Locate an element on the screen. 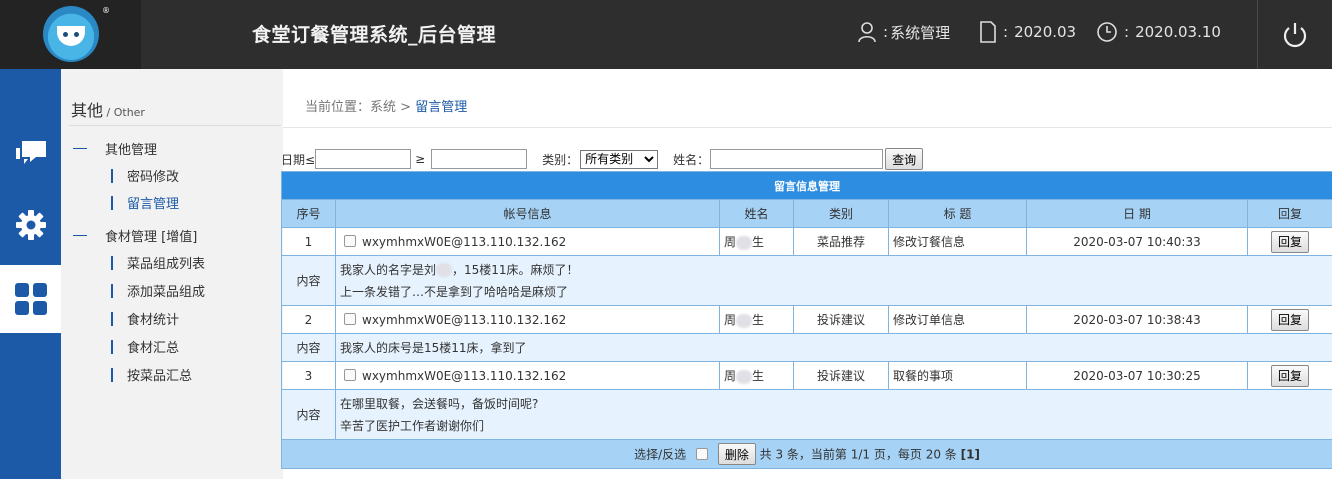  table-footer: 选择/反选 删除 共 3 条，当前第 1/1 页，每页 20 条 [1] is located at coordinates (806, 454).